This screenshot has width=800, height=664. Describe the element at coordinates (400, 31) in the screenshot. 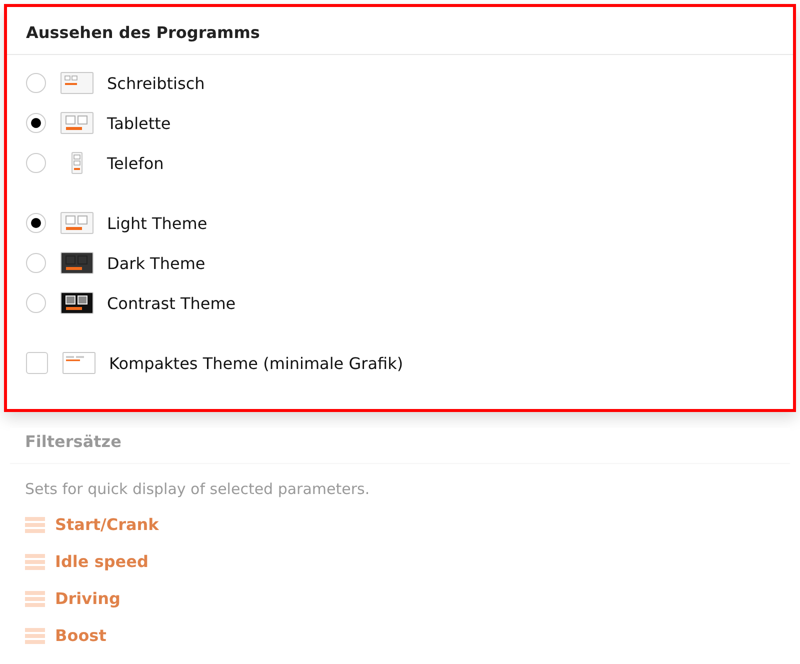

I see `panel-title: Aussehen des Programms` at that location.